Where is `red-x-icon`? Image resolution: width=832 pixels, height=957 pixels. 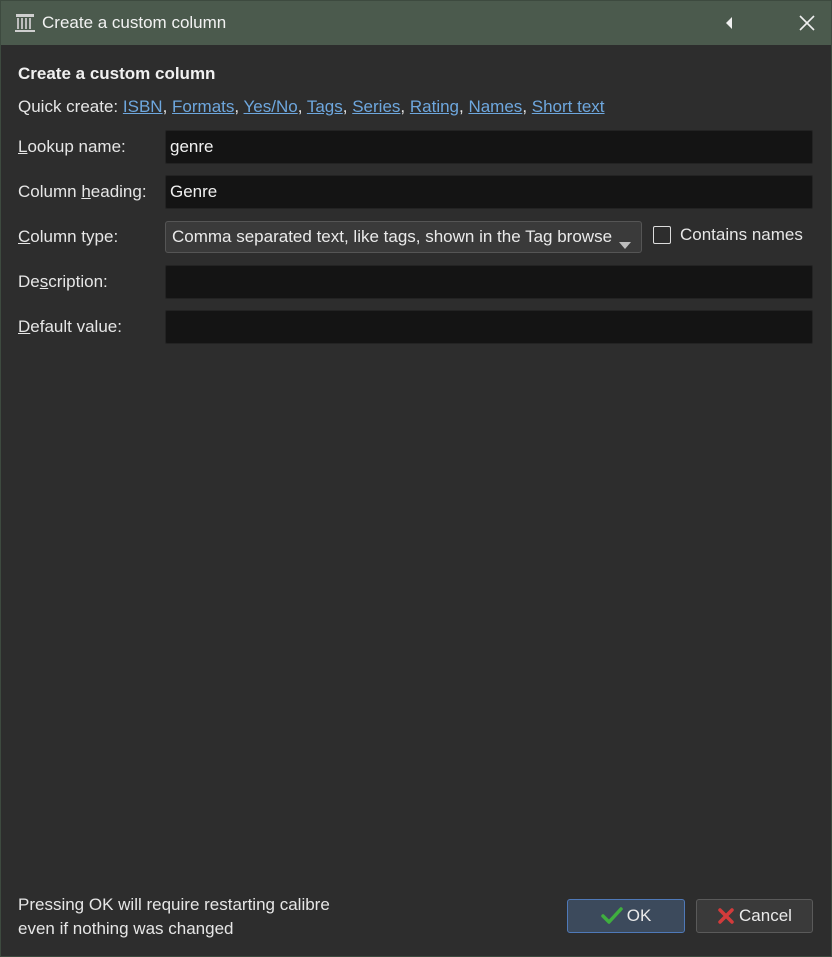
red-x-icon is located at coordinates (726, 916).